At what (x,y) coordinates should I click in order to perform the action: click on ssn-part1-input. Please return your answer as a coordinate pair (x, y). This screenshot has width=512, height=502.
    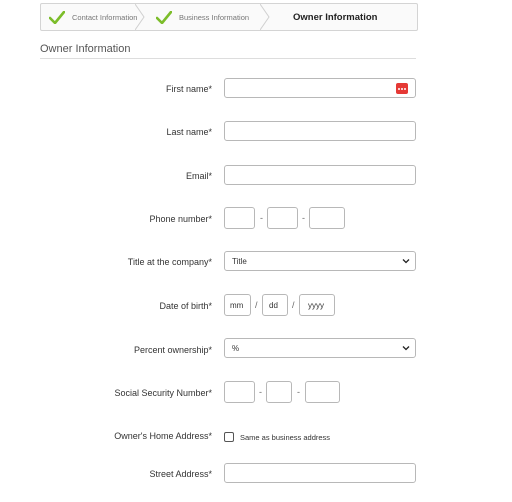
    Looking at the image, I should click on (239, 392).